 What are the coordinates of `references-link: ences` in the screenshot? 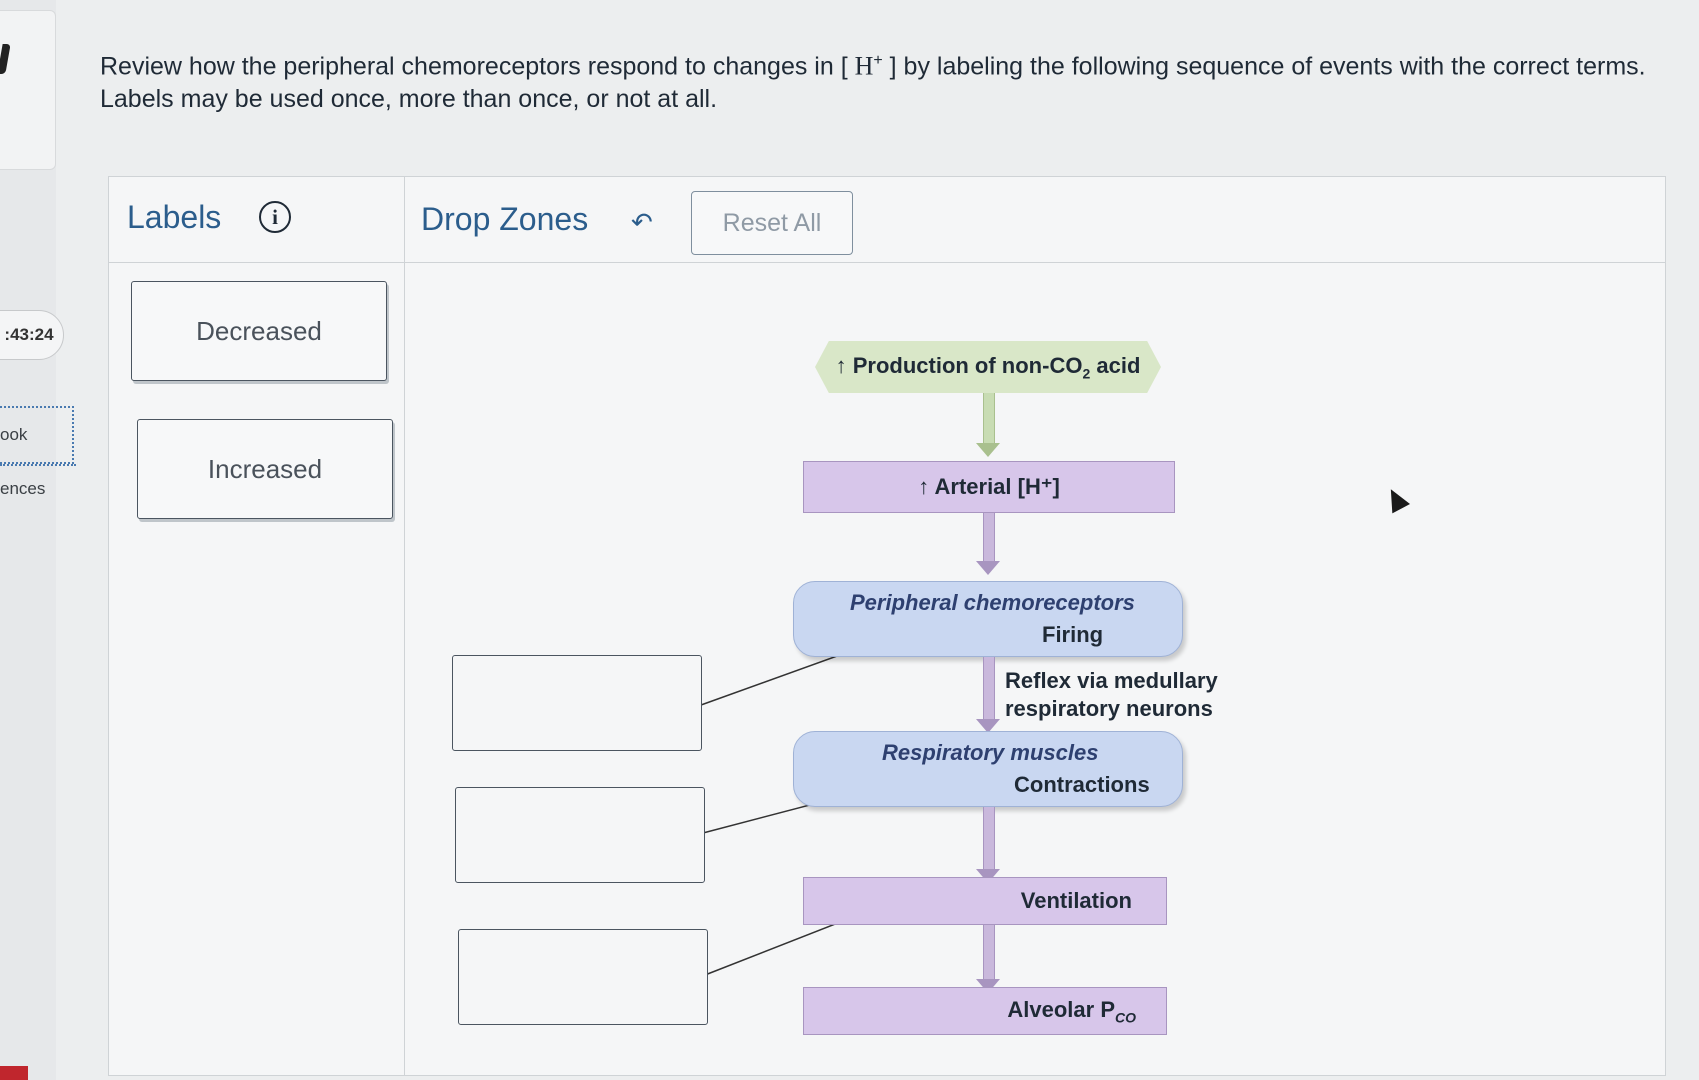 It's located at (37, 489).